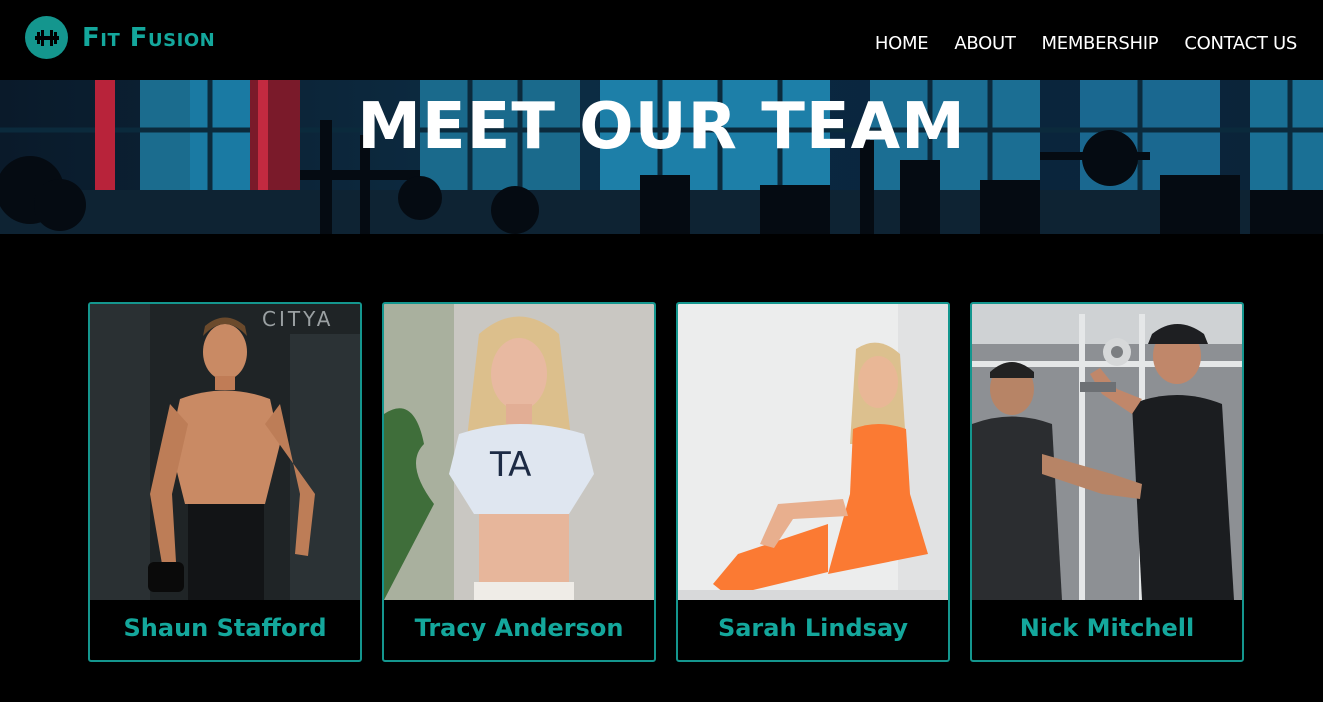 The height and width of the screenshot is (702, 1323). Describe the element at coordinates (984, 43) in the screenshot. I see `nav-about: ABOUT` at that location.